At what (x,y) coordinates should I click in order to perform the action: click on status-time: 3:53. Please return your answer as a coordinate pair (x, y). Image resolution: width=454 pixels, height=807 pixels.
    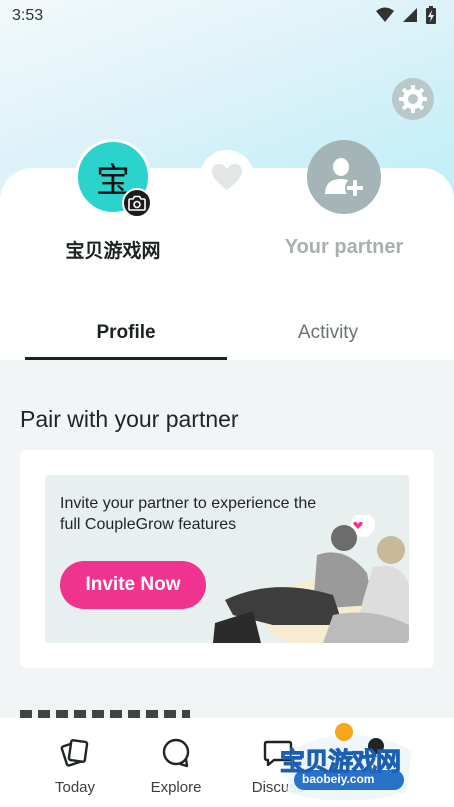
    Looking at the image, I should click on (28, 15).